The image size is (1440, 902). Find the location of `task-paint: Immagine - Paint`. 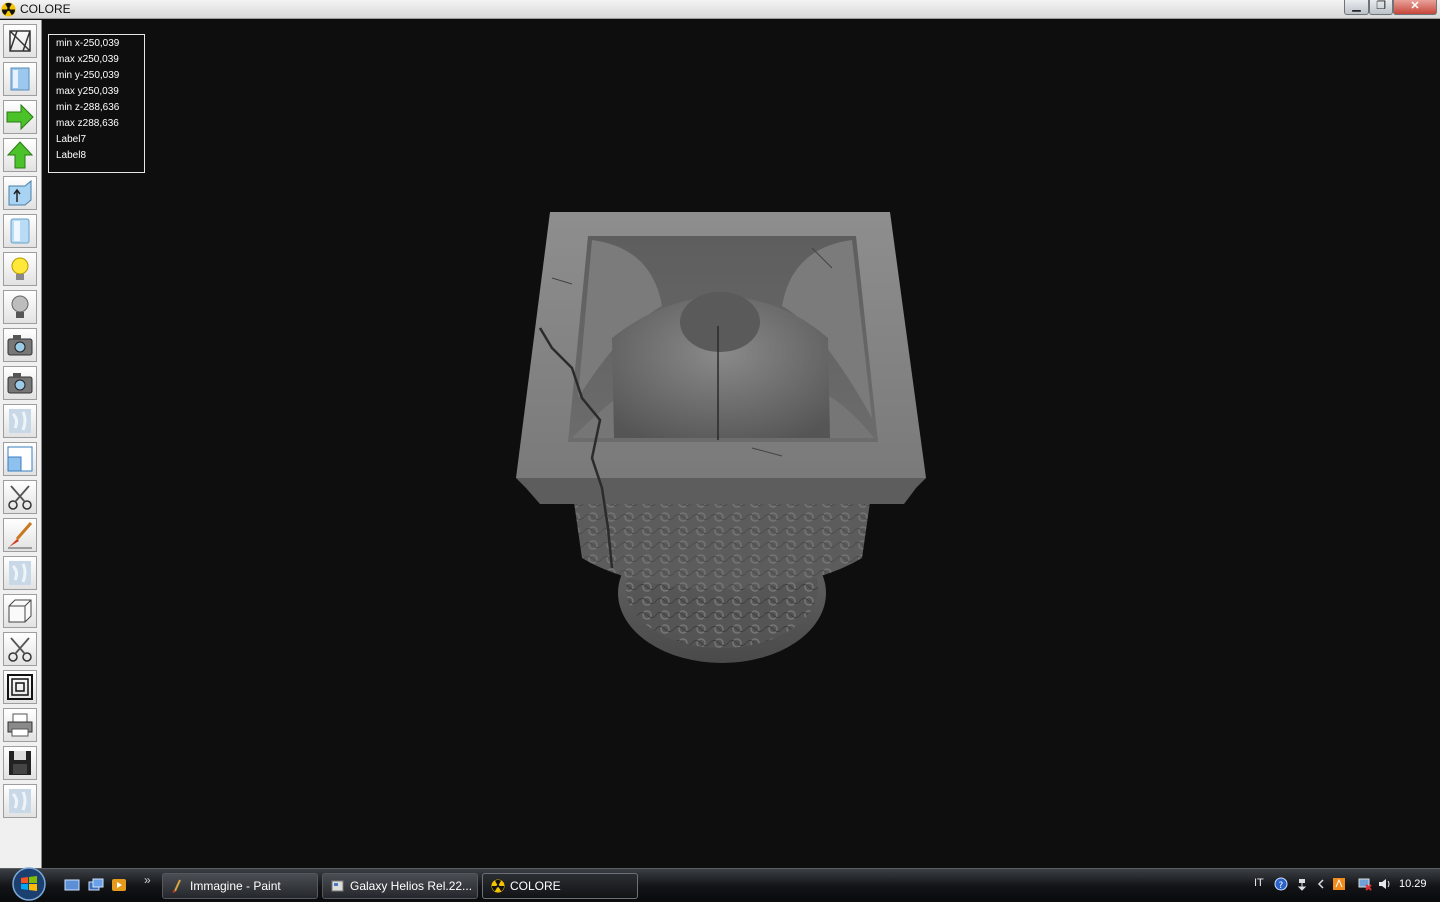

task-paint: Immagine - Paint is located at coordinates (240, 886).